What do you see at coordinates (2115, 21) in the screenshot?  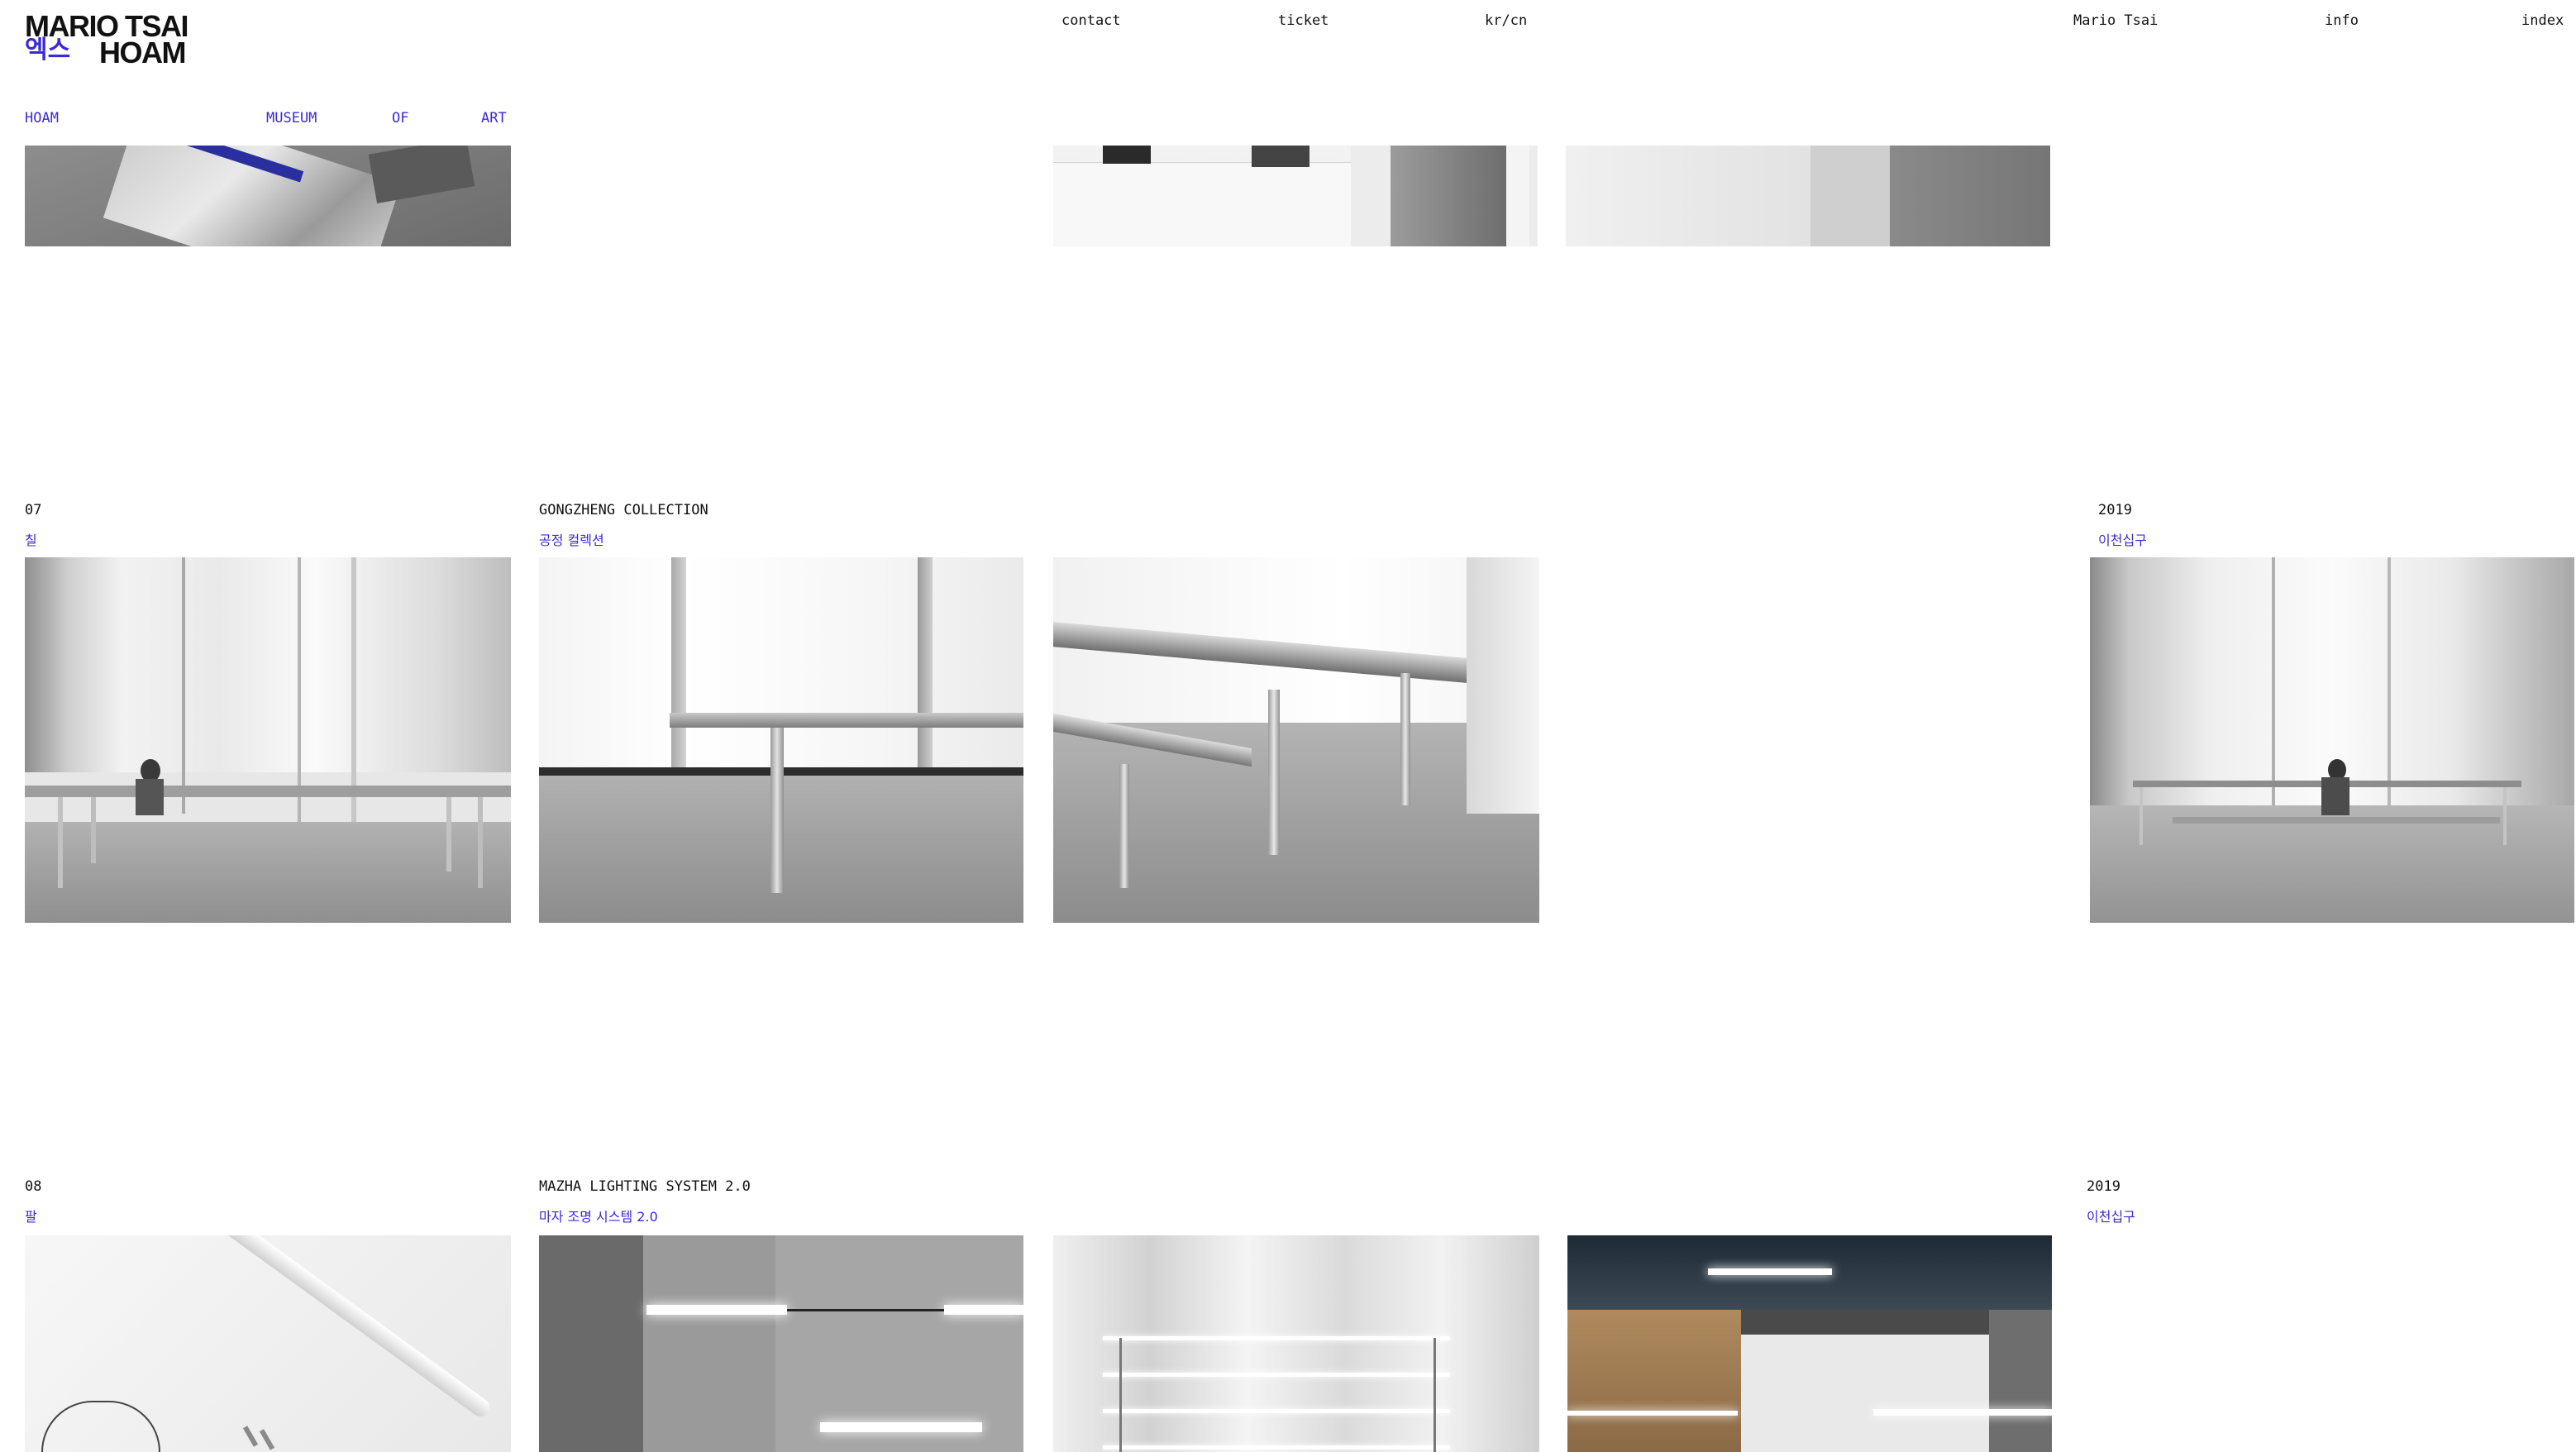 I see `nav-artist: Mario Tsai` at bounding box center [2115, 21].